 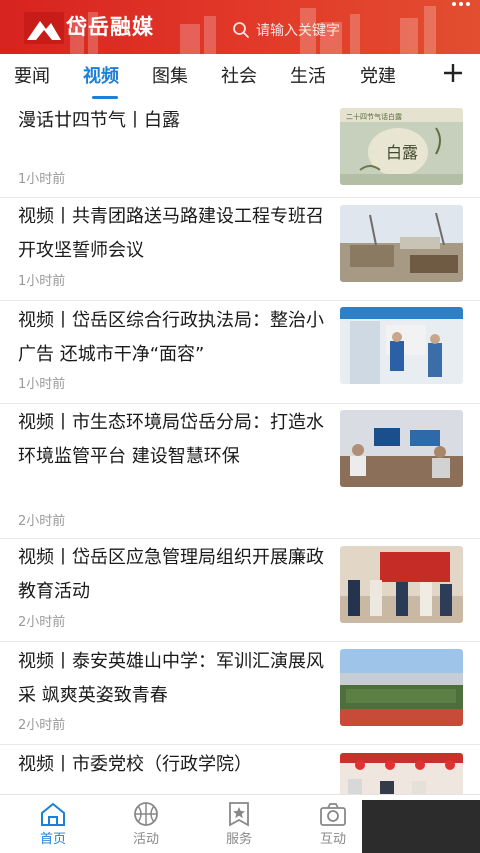 I want to click on search-bar: 请输入关键字, so click(x=332, y=30).